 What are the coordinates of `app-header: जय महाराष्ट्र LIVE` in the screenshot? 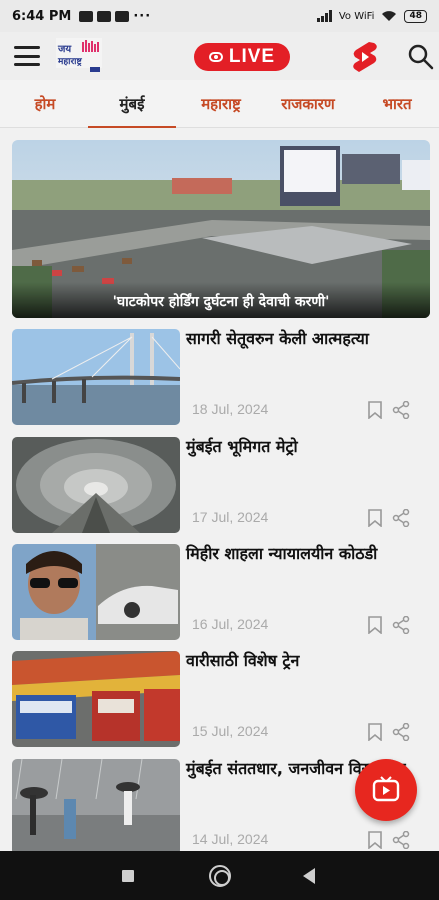 It's located at (219, 56).